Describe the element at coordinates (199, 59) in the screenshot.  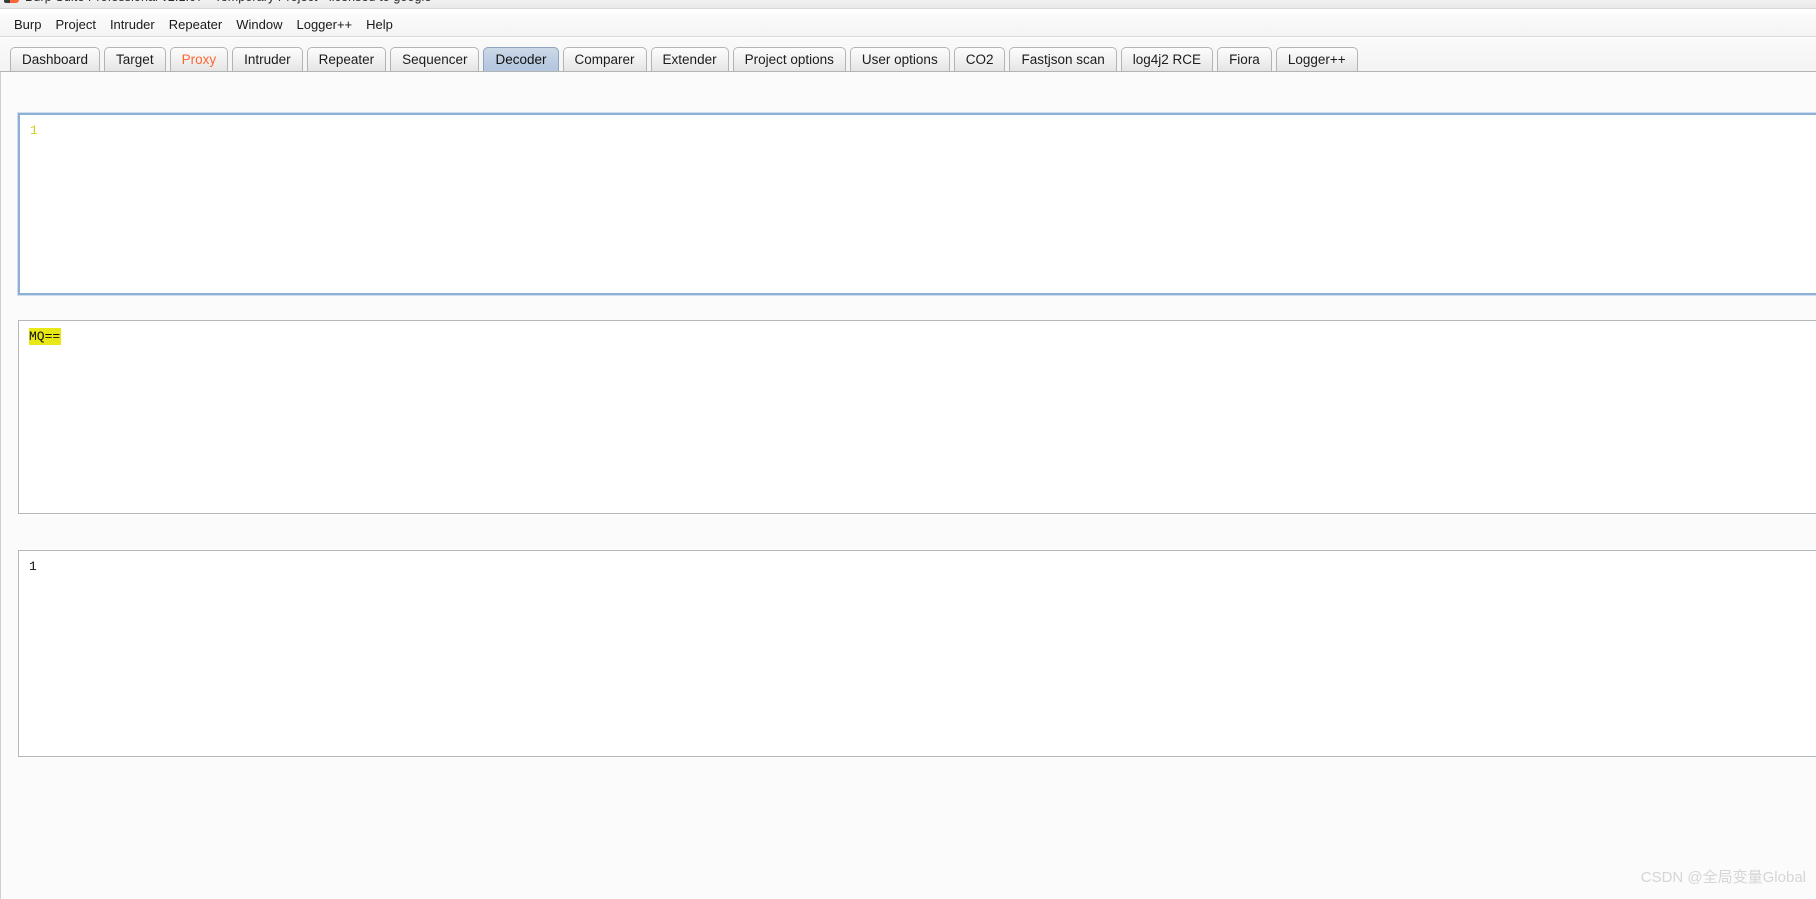
I see `tab-proxy: Proxy` at that location.